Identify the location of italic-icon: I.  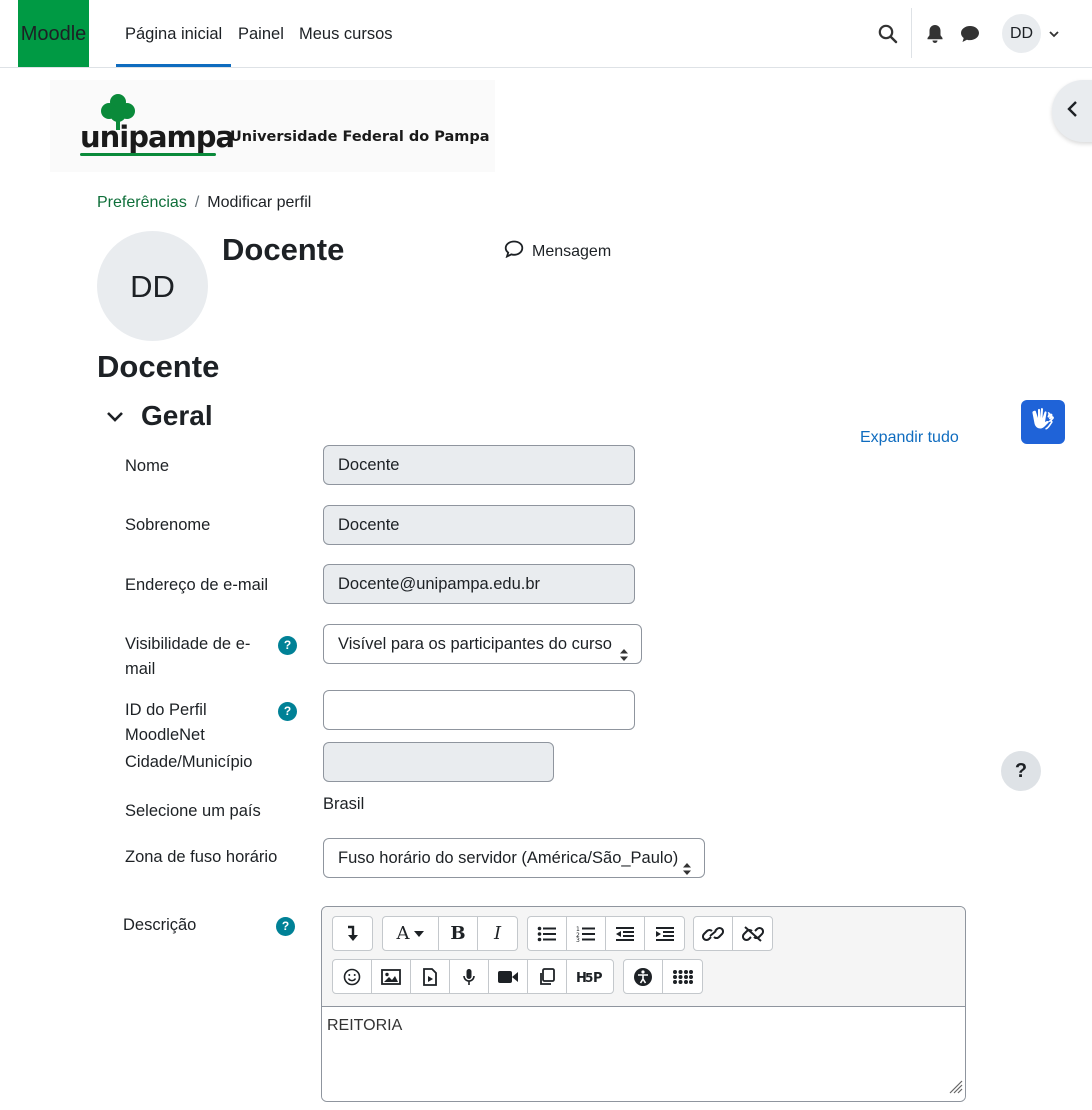
(497, 933).